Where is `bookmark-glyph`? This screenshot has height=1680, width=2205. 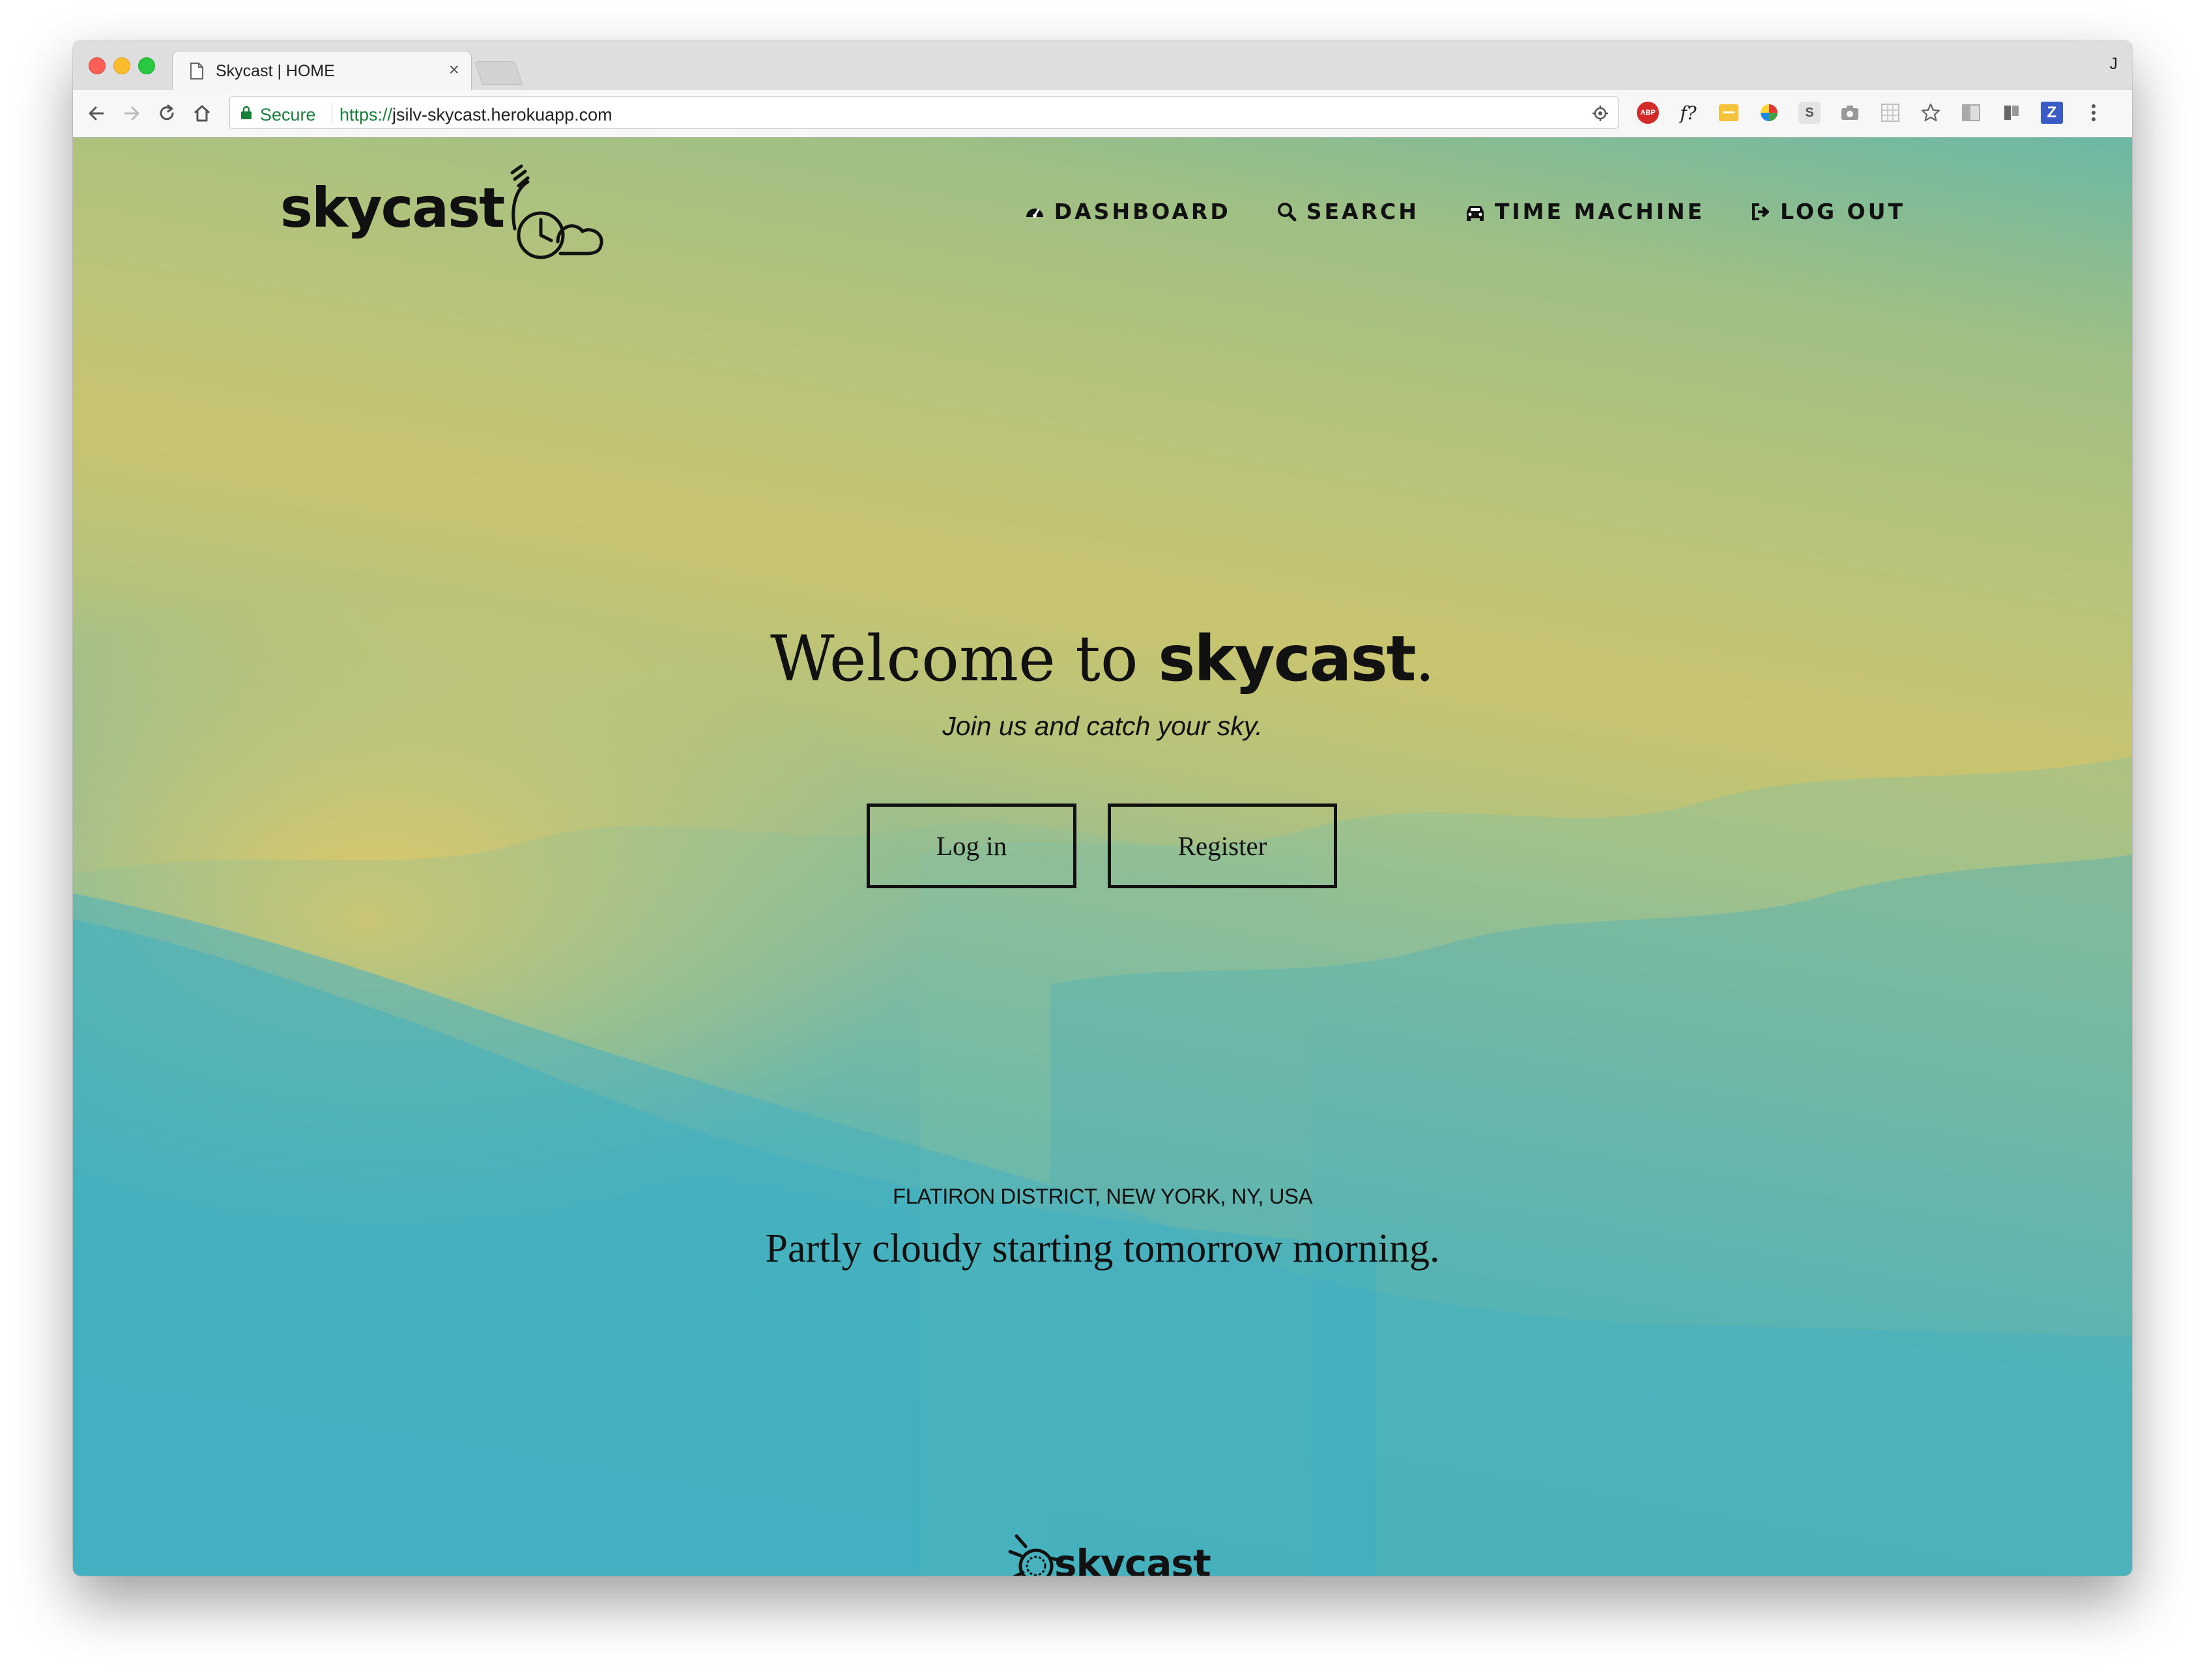 bookmark-glyph is located at coordinates (2011, 113).